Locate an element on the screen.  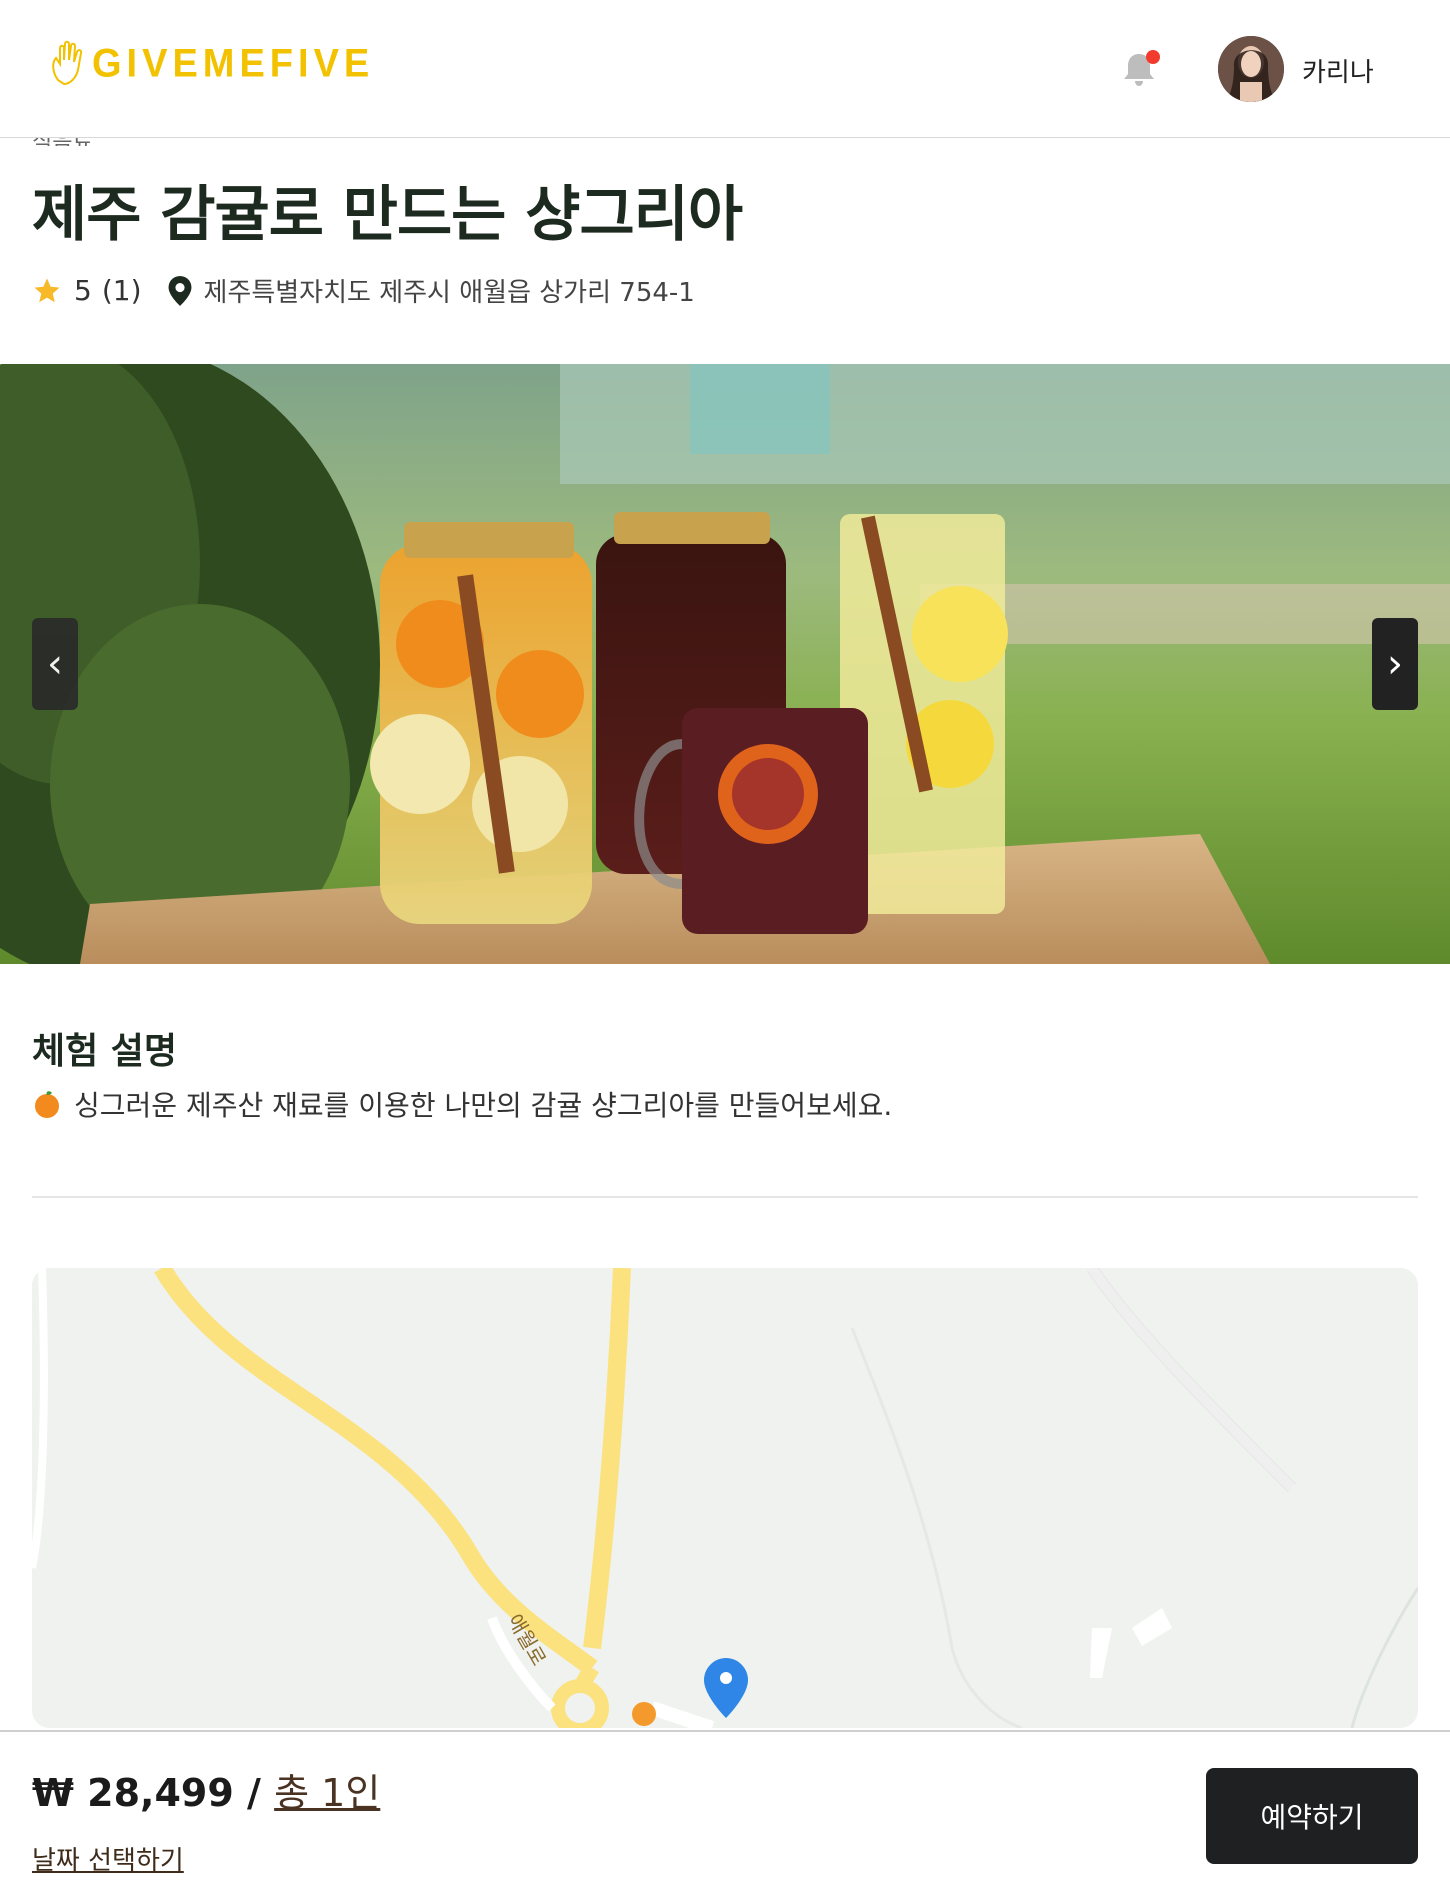
avatar-image is located at coordinates (1251, 69).